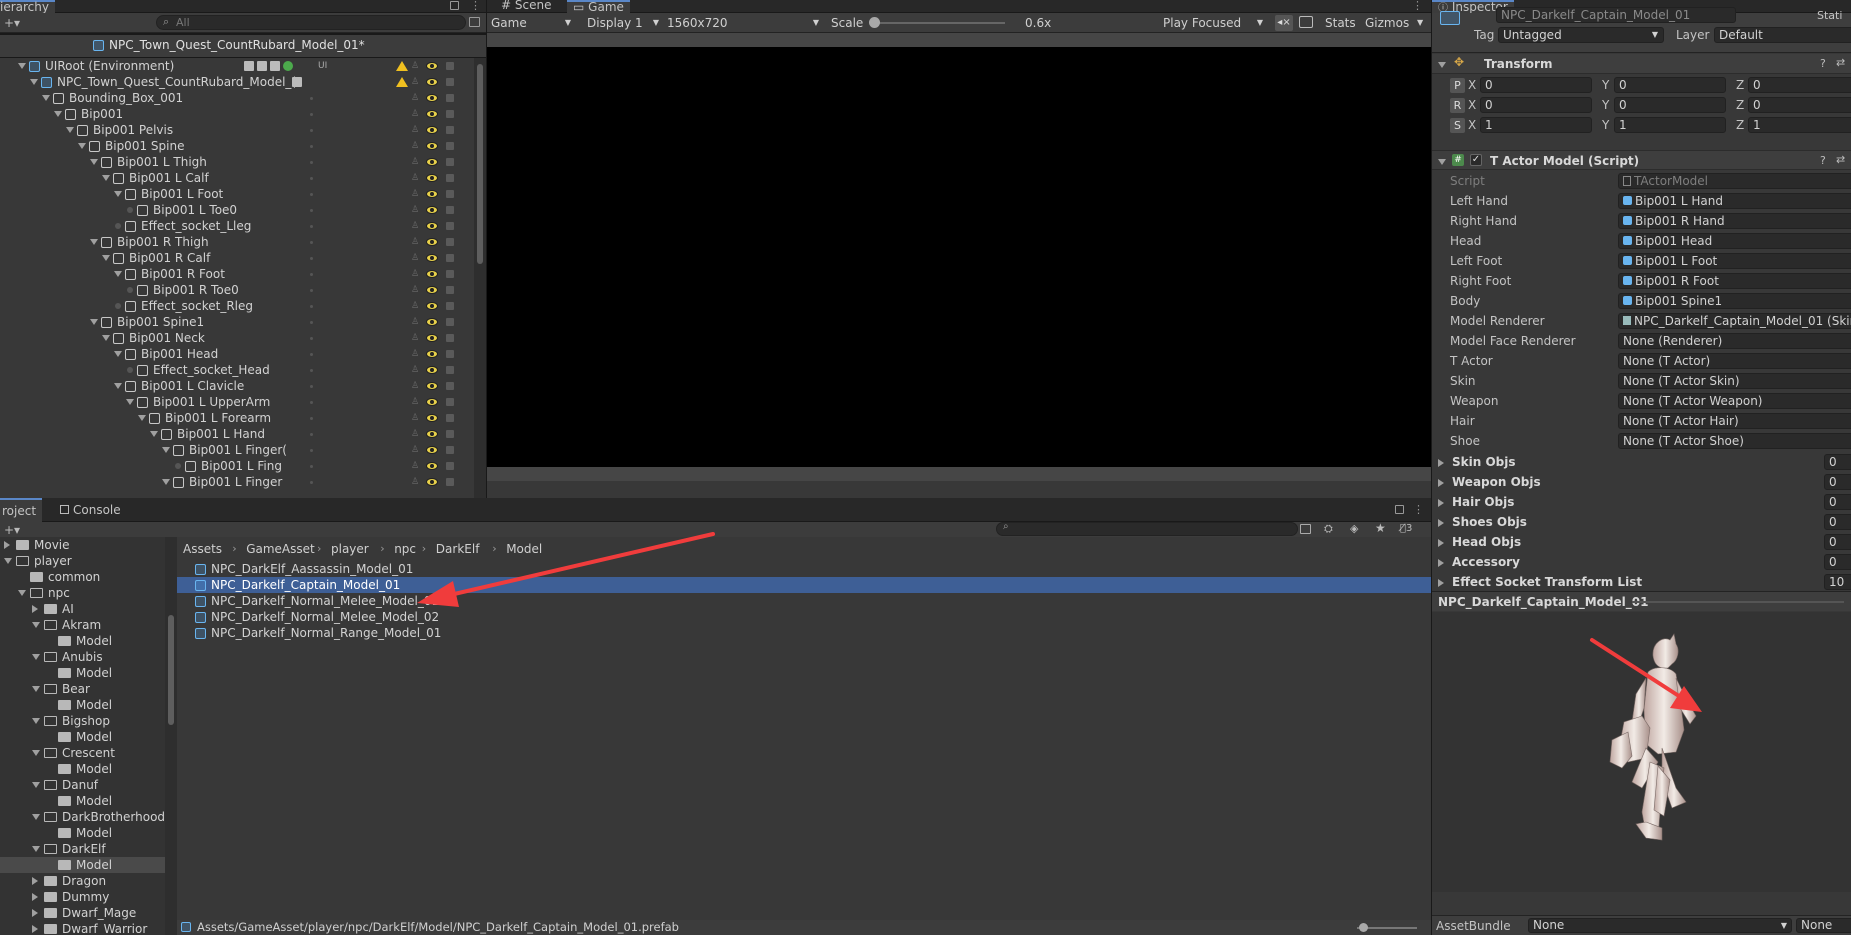 This screenshot has height=935, width=1851. Describe the element at coordinates (804, 569) in the screenshot. I see `file-item: NPC_DarkElf_Aassassin_Model_01` at that location.